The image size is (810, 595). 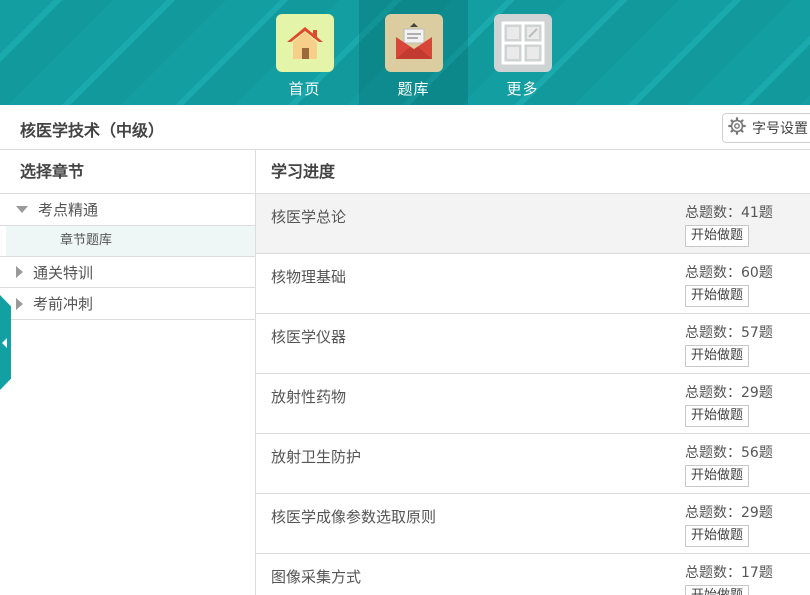 I want to click on chapter-row: 图像采集方式 总题数：17题 开始做题, so click(x=533, y=574).